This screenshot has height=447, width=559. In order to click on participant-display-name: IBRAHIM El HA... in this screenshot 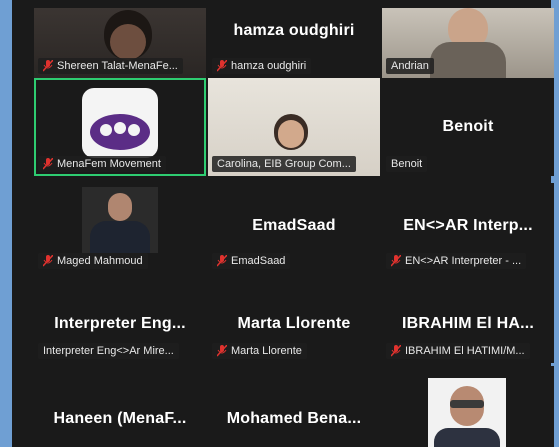, I will do `click(468, 323)`.